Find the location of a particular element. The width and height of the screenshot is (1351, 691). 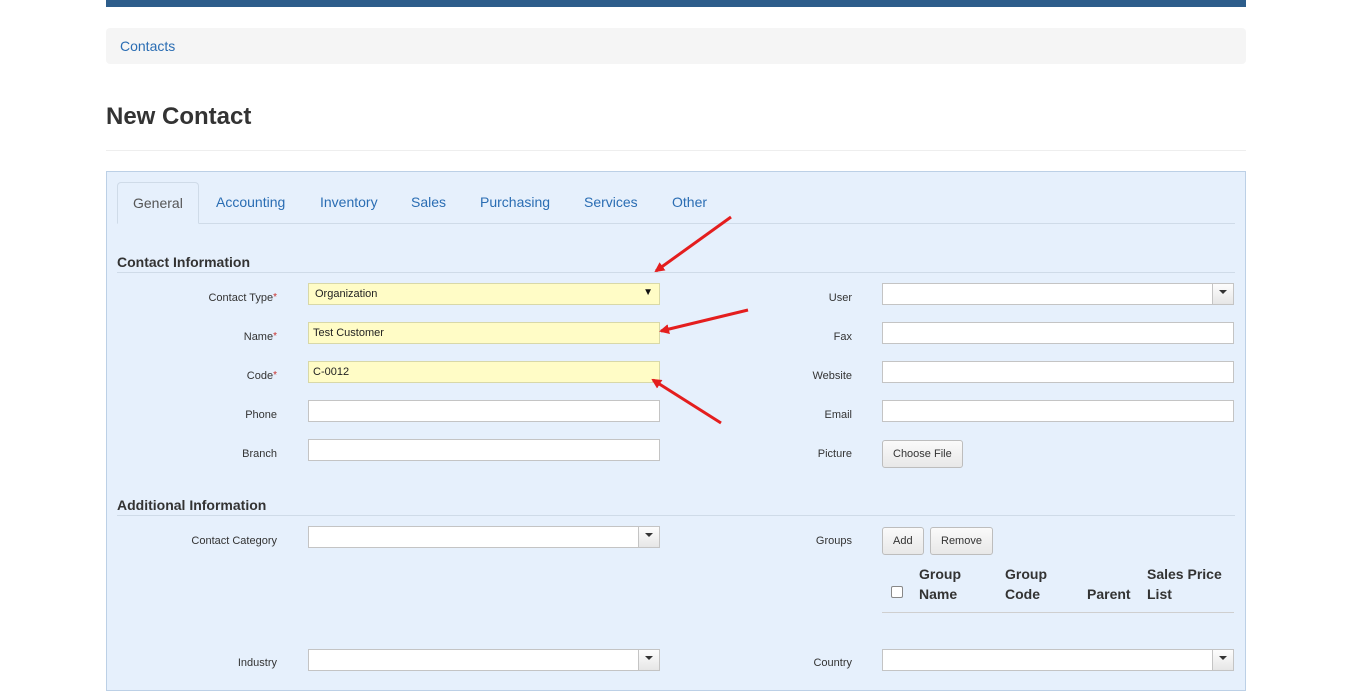

tab-sales: Sales is located at coordinates (428, 203).